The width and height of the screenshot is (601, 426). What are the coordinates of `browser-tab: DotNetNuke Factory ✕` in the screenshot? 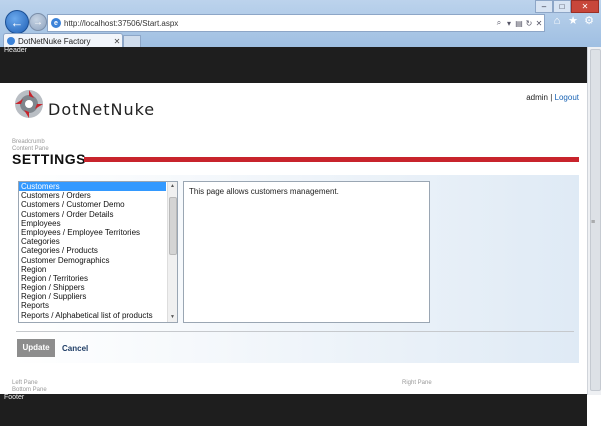 It's located at (63, 40).